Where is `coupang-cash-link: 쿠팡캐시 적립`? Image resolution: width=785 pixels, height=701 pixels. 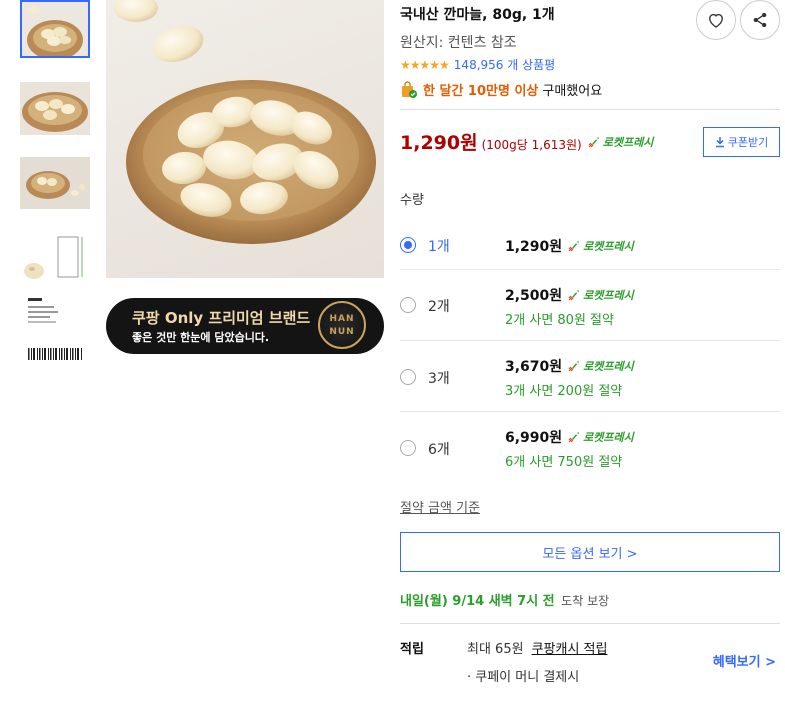 coupang-cash-link: 쿠팡캐시 적립 is located at coordinates (570, 649).